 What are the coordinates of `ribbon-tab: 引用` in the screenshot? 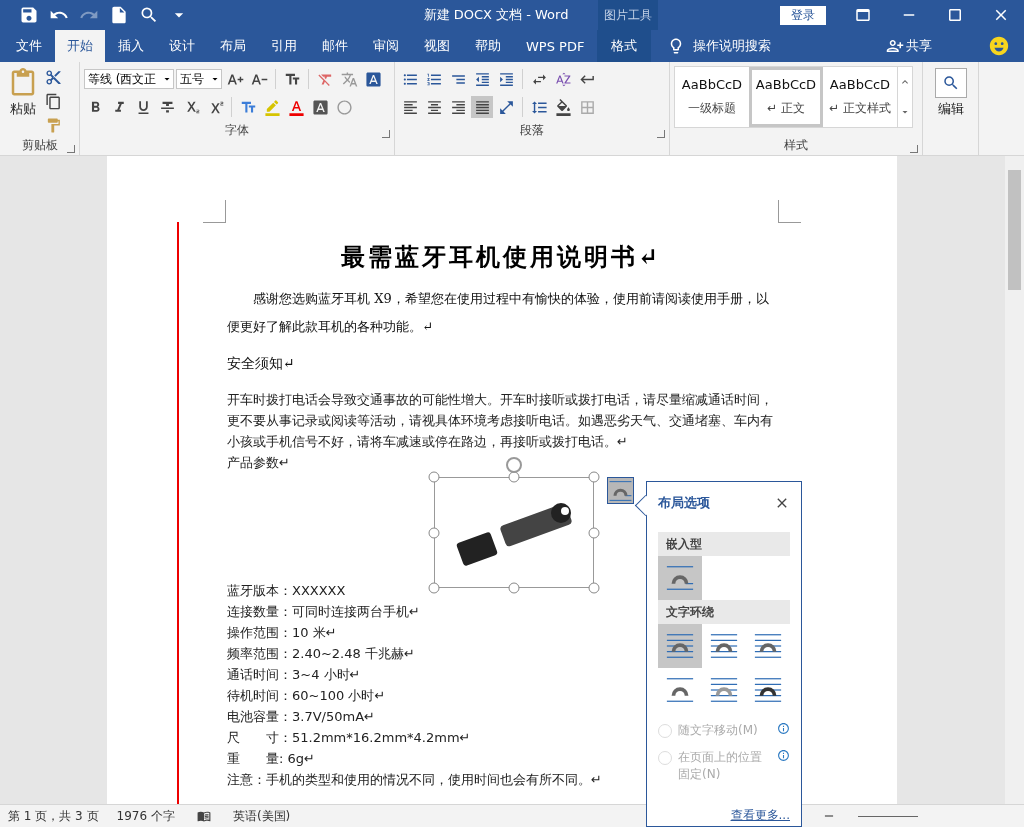 It's located at (284, 46).